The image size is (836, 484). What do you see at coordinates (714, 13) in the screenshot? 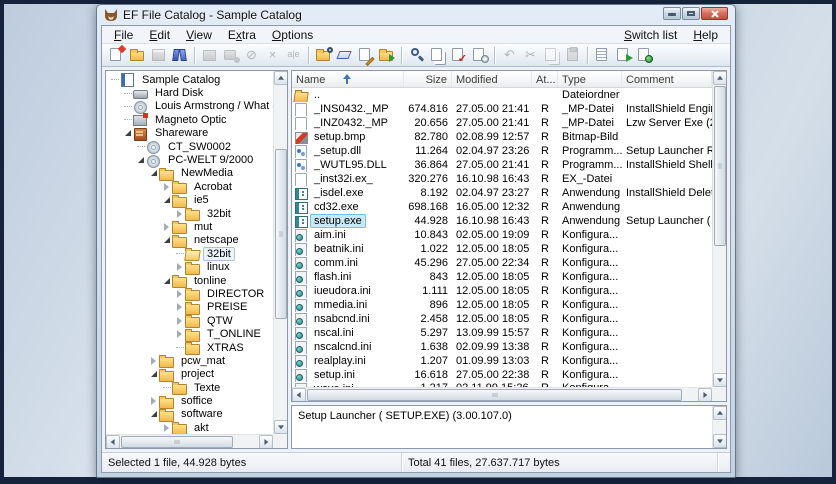
I see `close-button` at bounding box center [714, 13].